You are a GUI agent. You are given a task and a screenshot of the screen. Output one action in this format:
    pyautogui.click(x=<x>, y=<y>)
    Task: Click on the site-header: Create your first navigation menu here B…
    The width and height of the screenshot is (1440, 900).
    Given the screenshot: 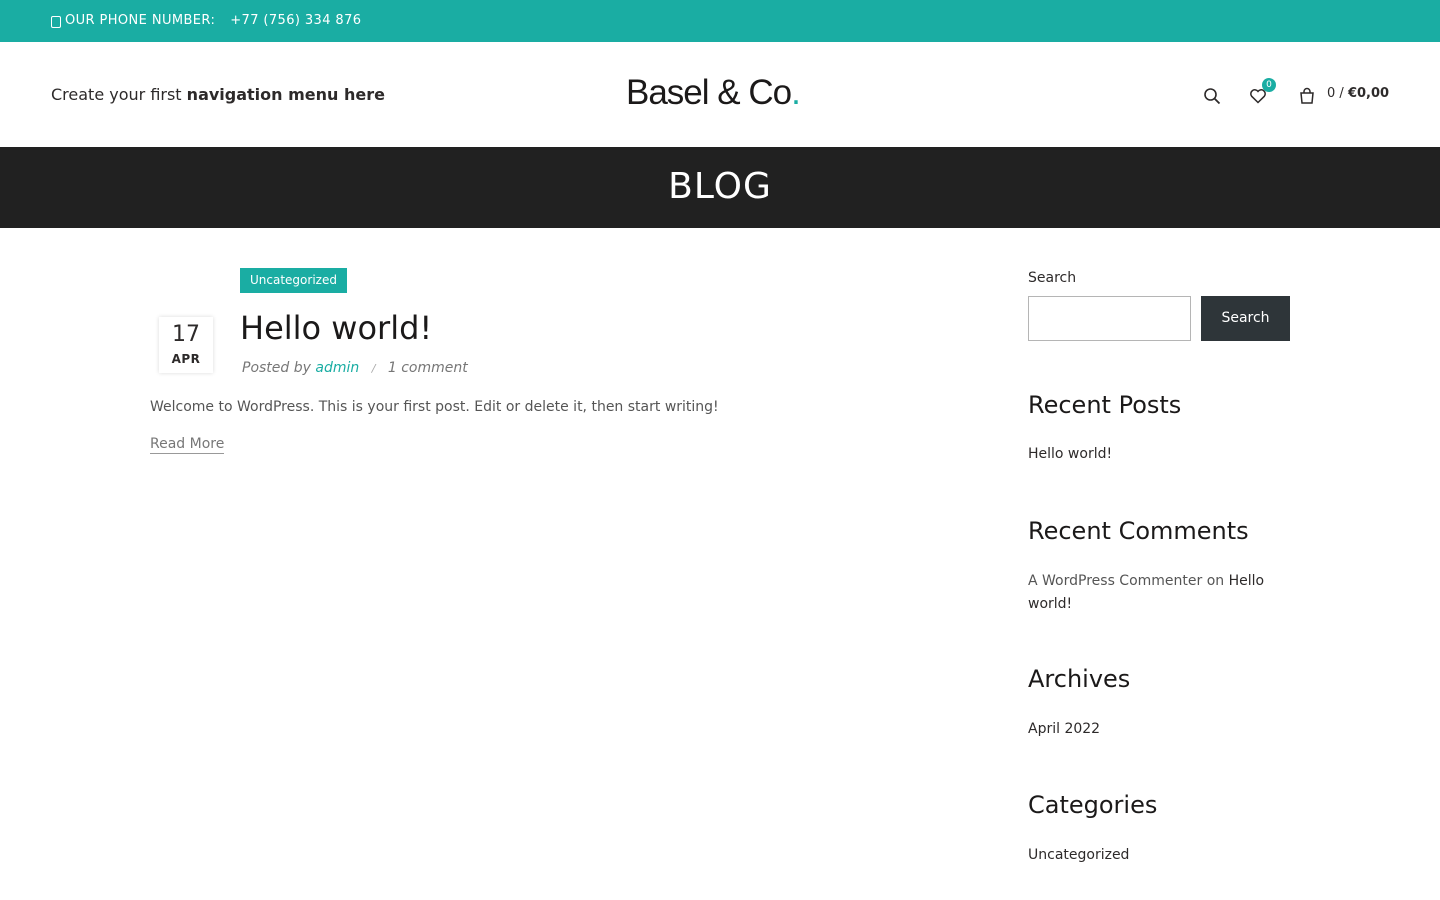 What is the action you would take?
    pyautogui.click(x=720, y=94)
    